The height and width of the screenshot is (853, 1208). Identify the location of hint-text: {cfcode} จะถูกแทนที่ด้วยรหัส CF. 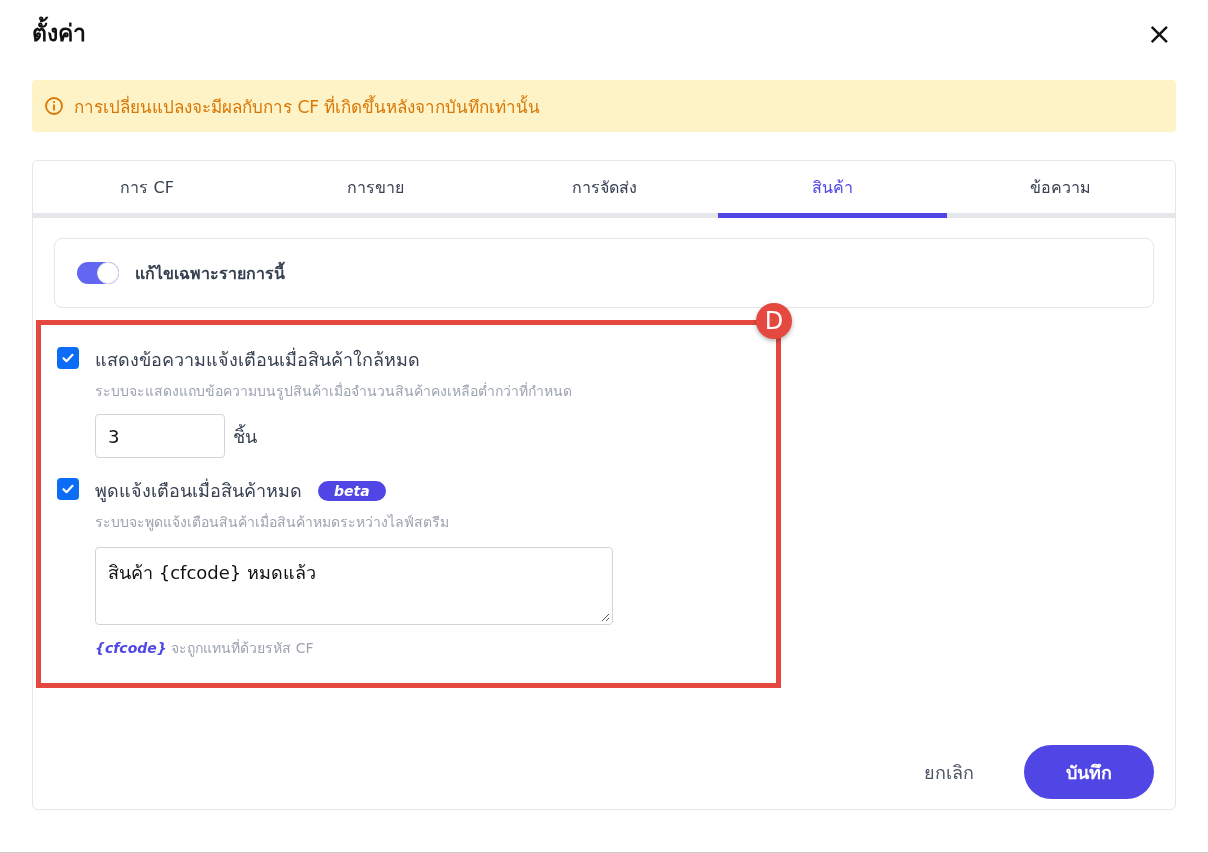
(204, 648).